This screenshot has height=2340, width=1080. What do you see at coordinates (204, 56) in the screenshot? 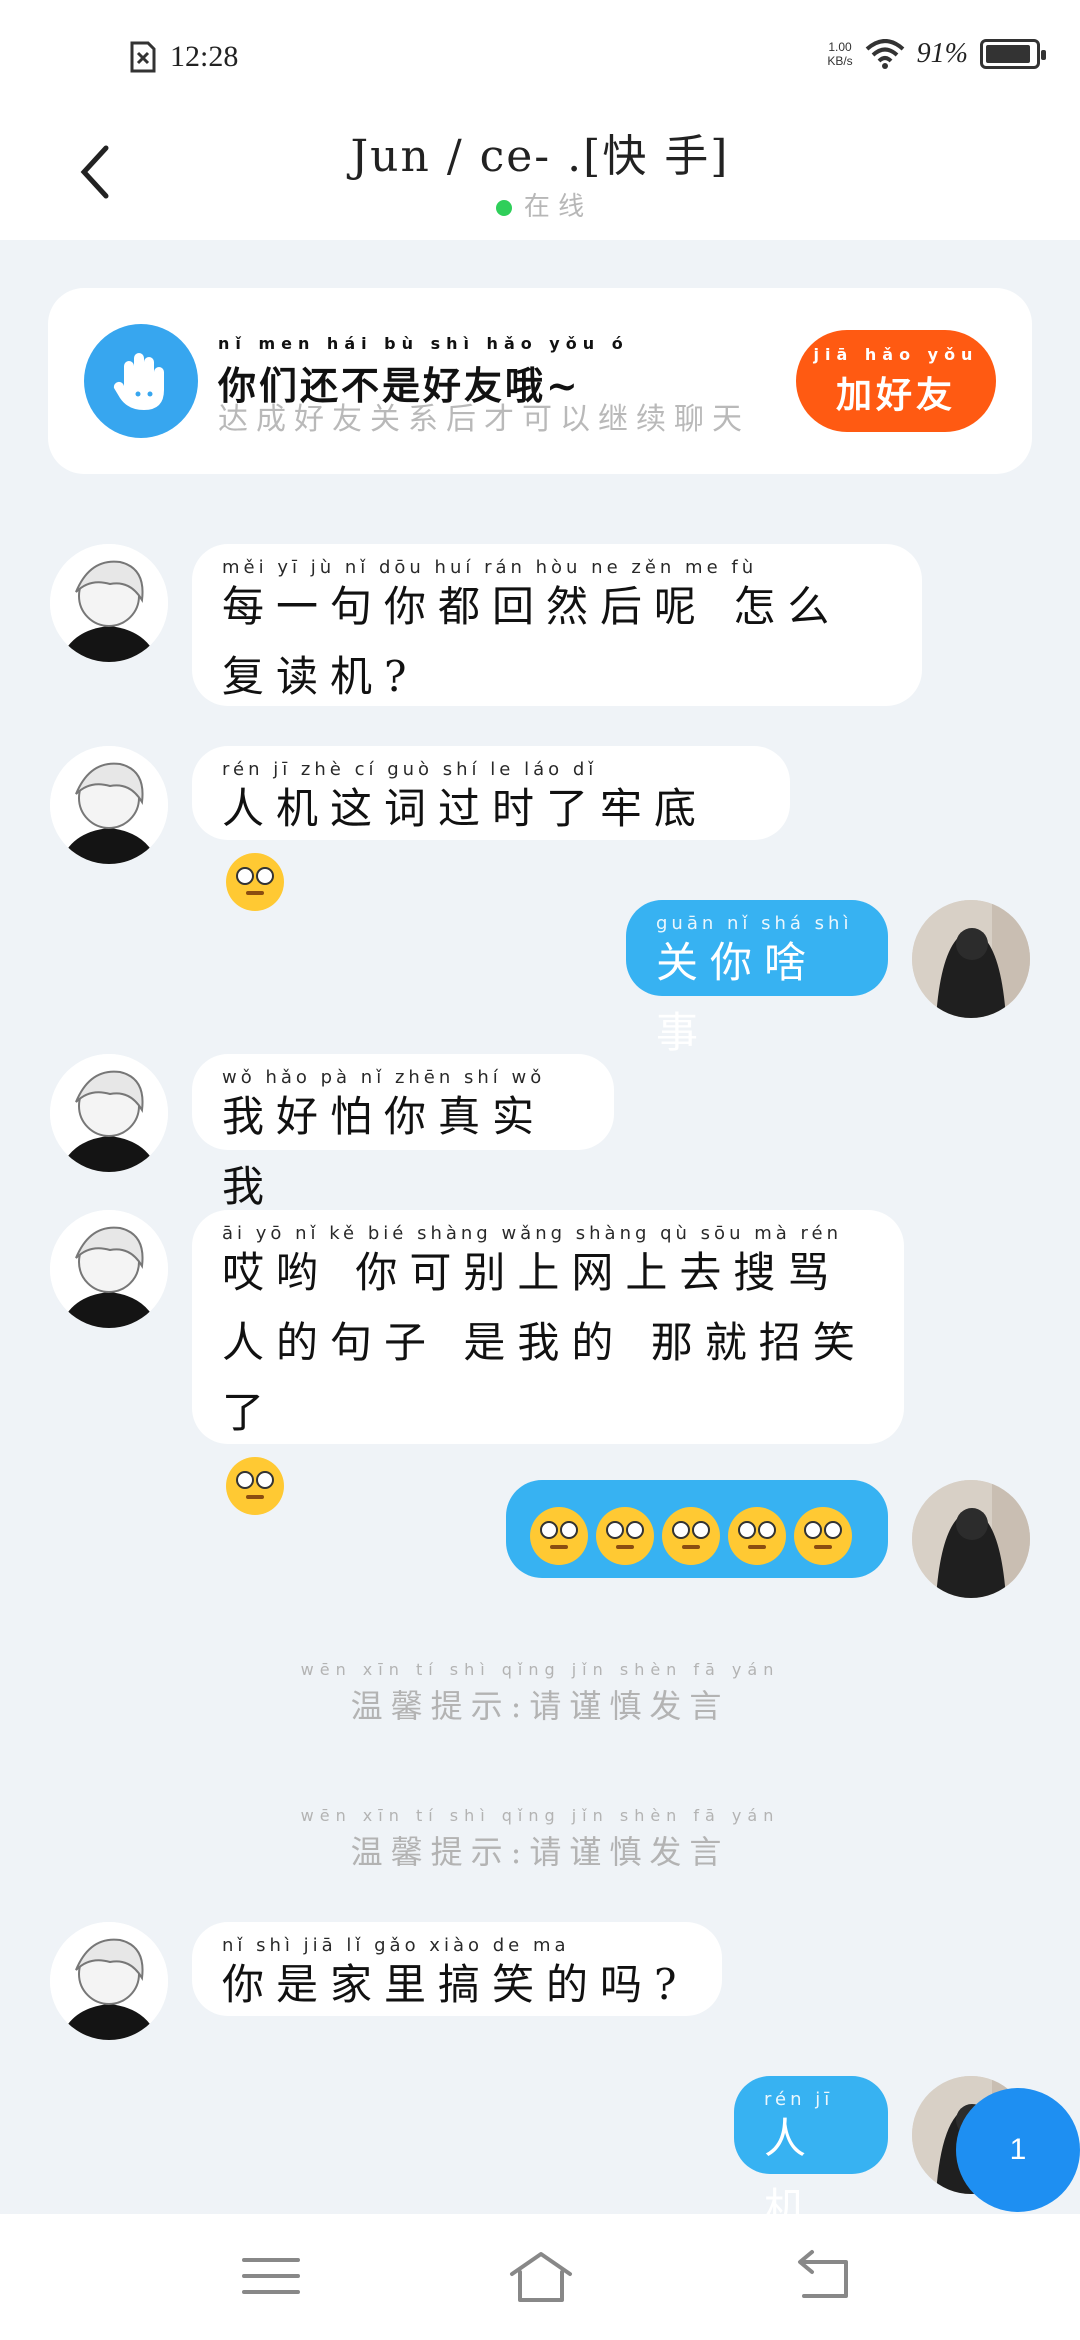
I see `clock: 12:28` at bounding box center [204, 56].